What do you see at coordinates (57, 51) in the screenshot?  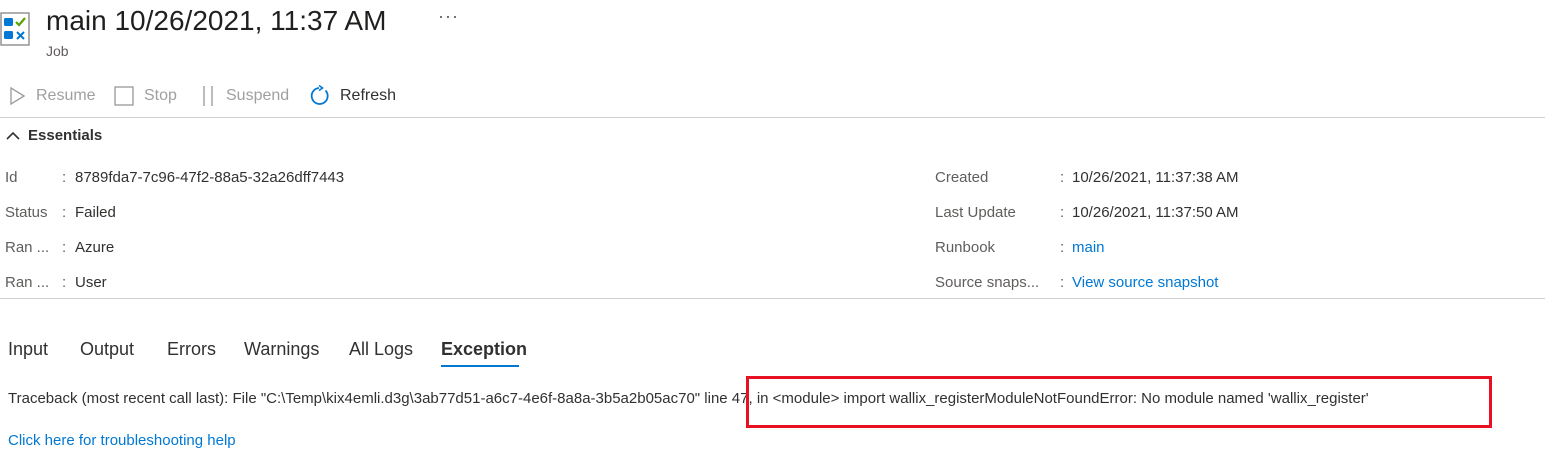 I see `page-subtitle: Job` at bounding box center [57, 51].